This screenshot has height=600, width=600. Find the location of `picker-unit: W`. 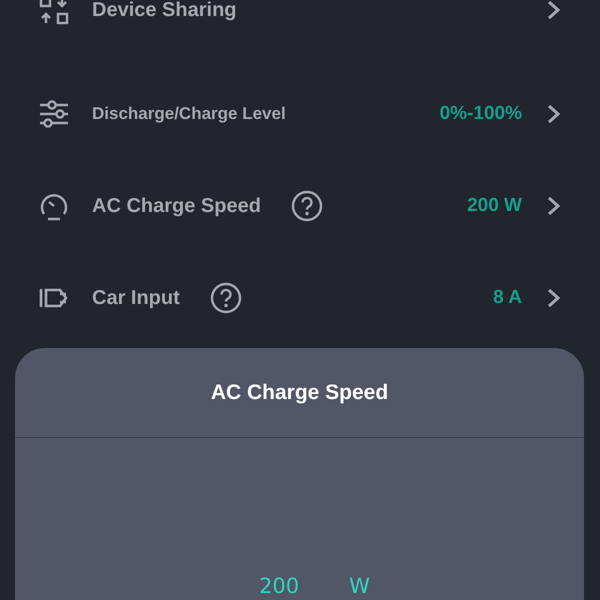

picker-unit: W is located at coordinates (359, 586).